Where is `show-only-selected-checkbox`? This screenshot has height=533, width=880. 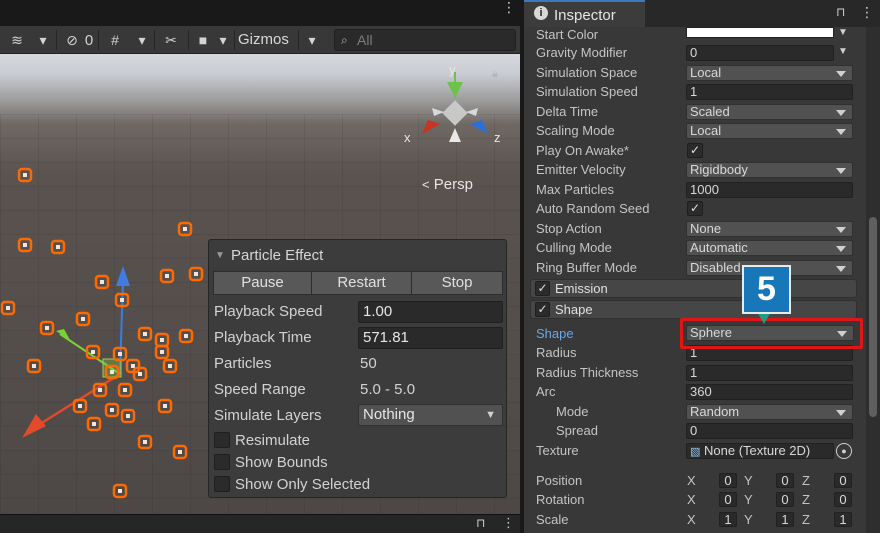
show-only-selected-checkbox is located at coordinates (222, 484).